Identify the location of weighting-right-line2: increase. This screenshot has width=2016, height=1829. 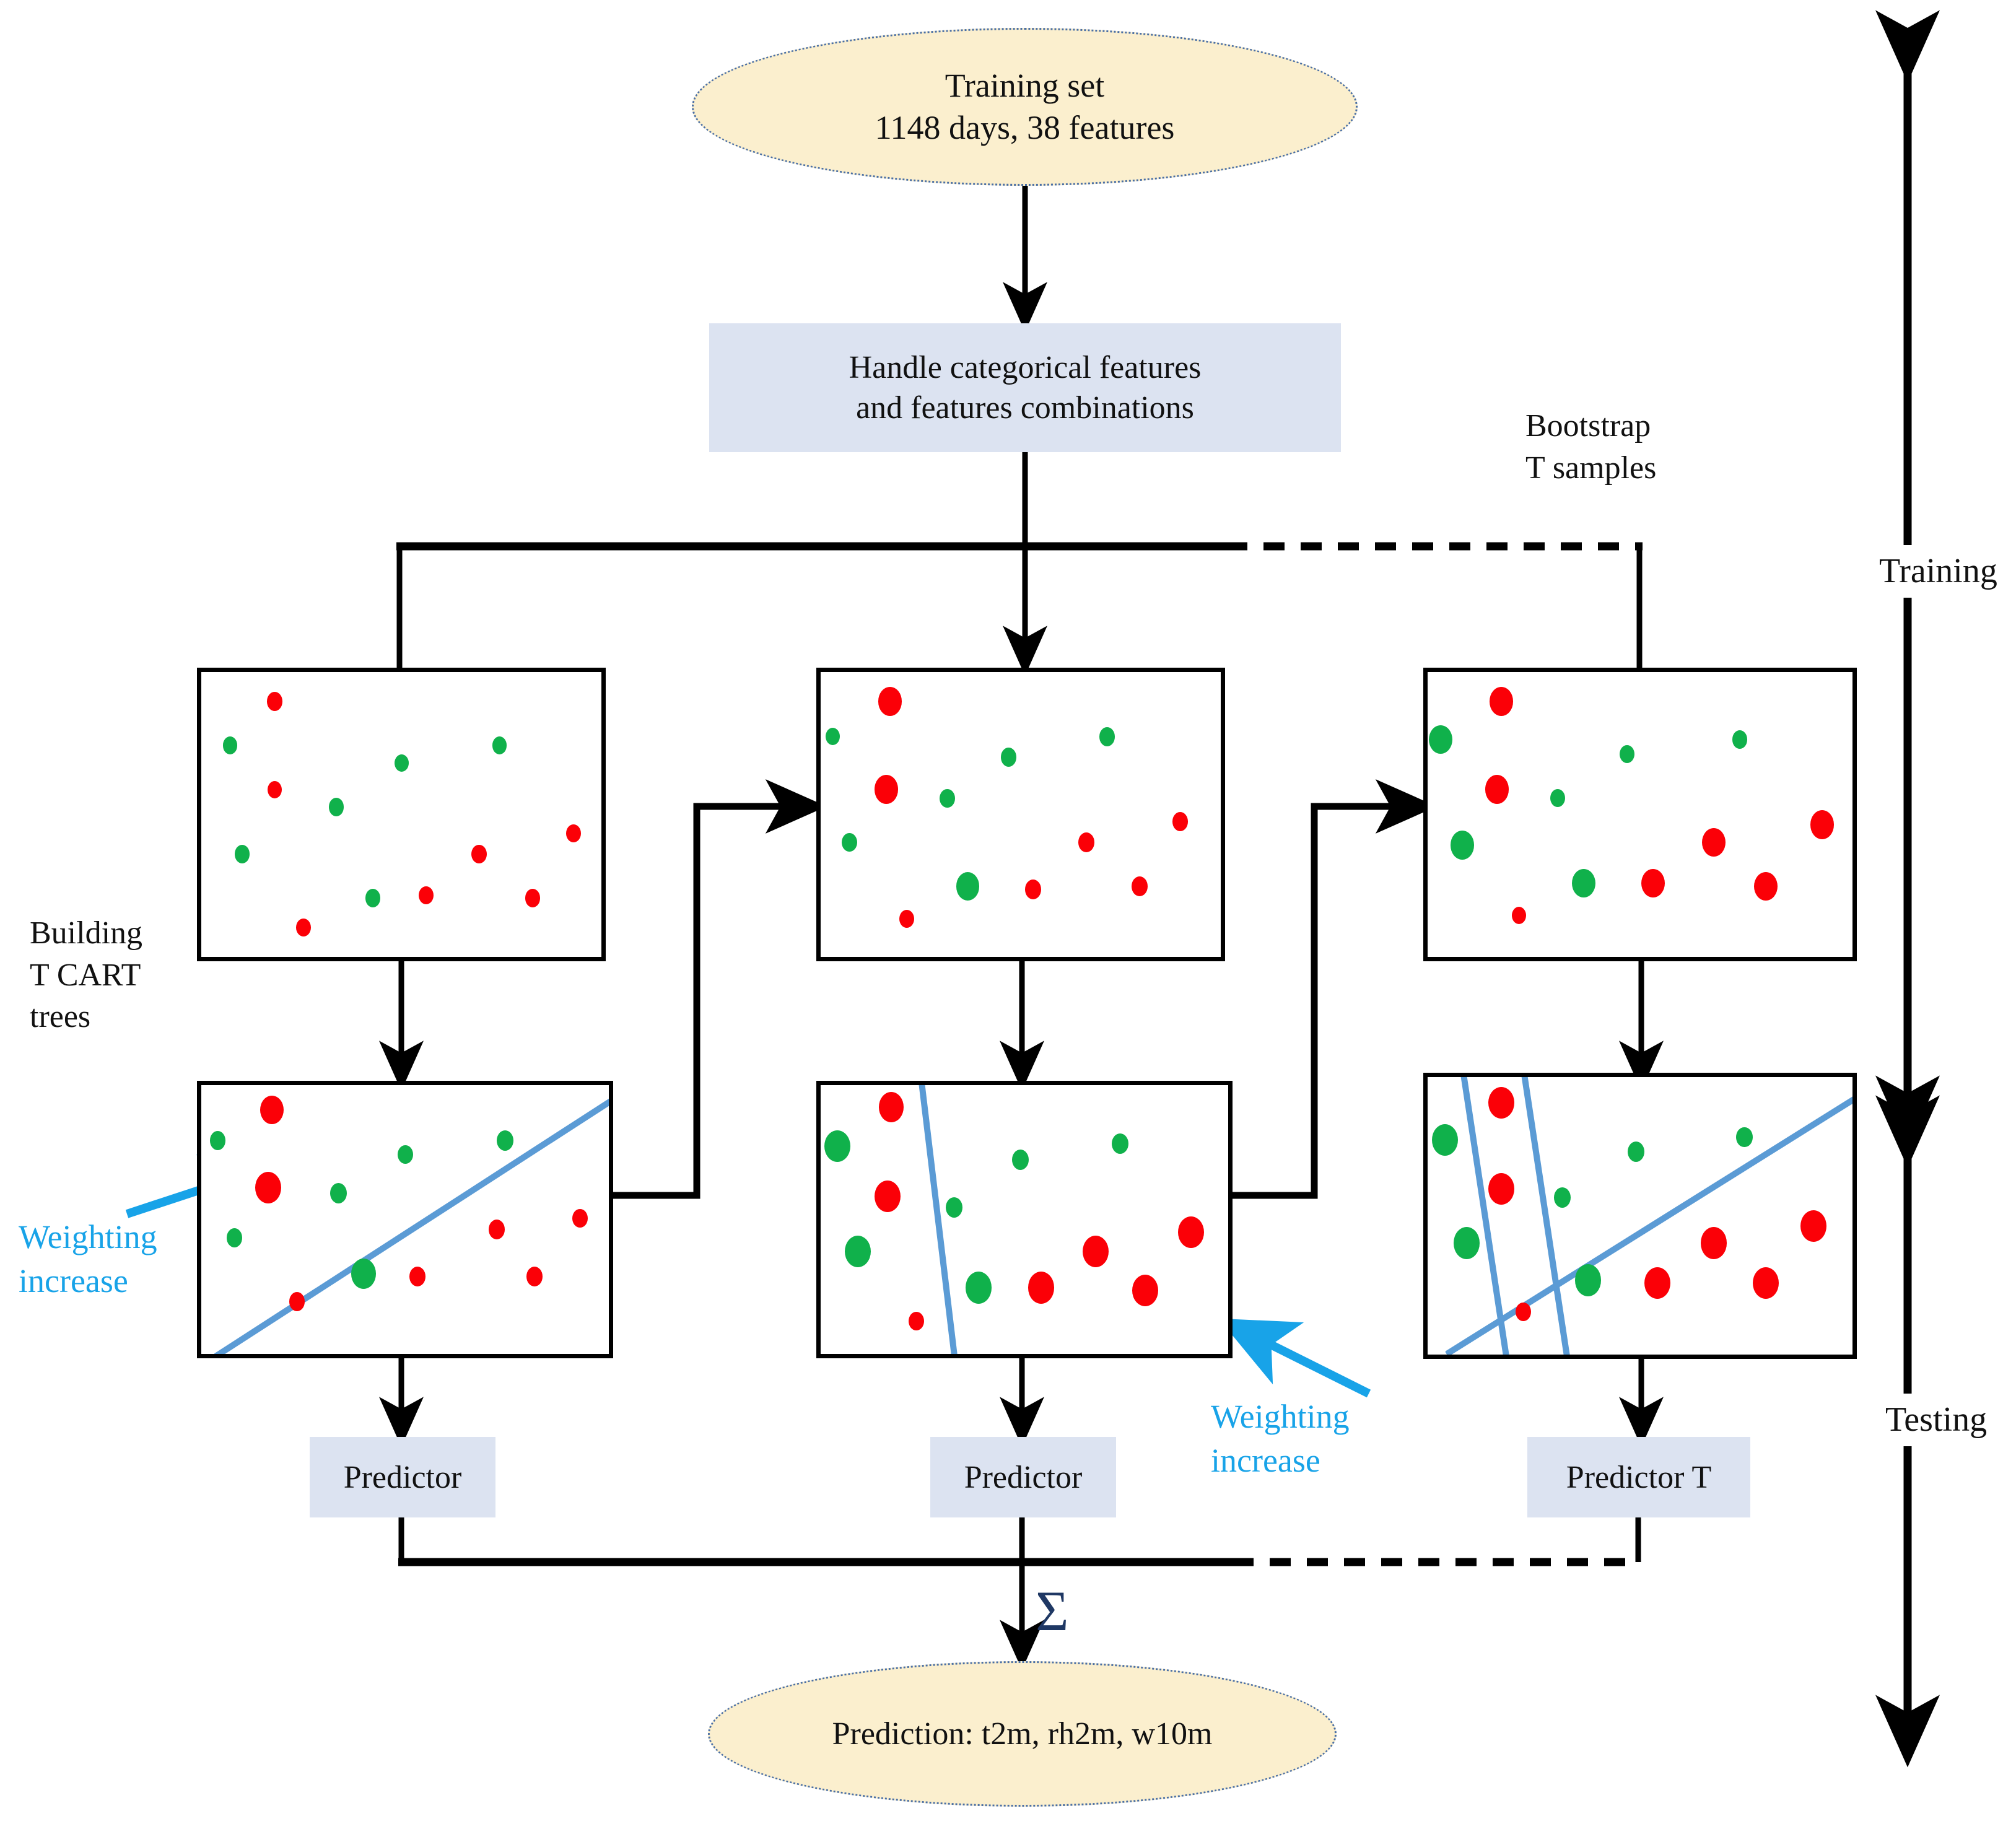
(1265, 1461).